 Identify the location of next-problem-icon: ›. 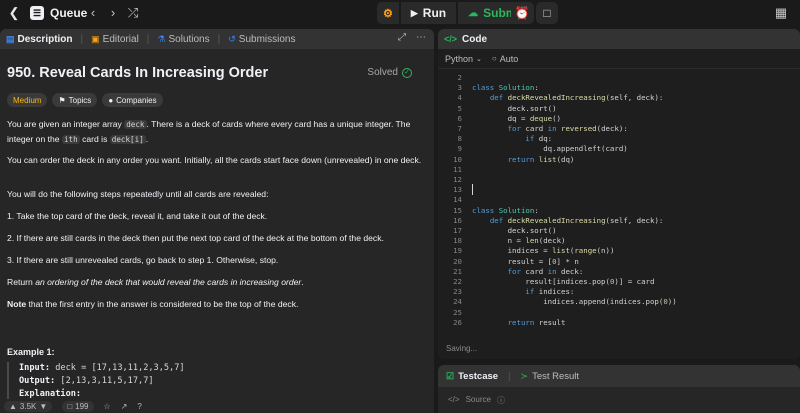
(113, 13).